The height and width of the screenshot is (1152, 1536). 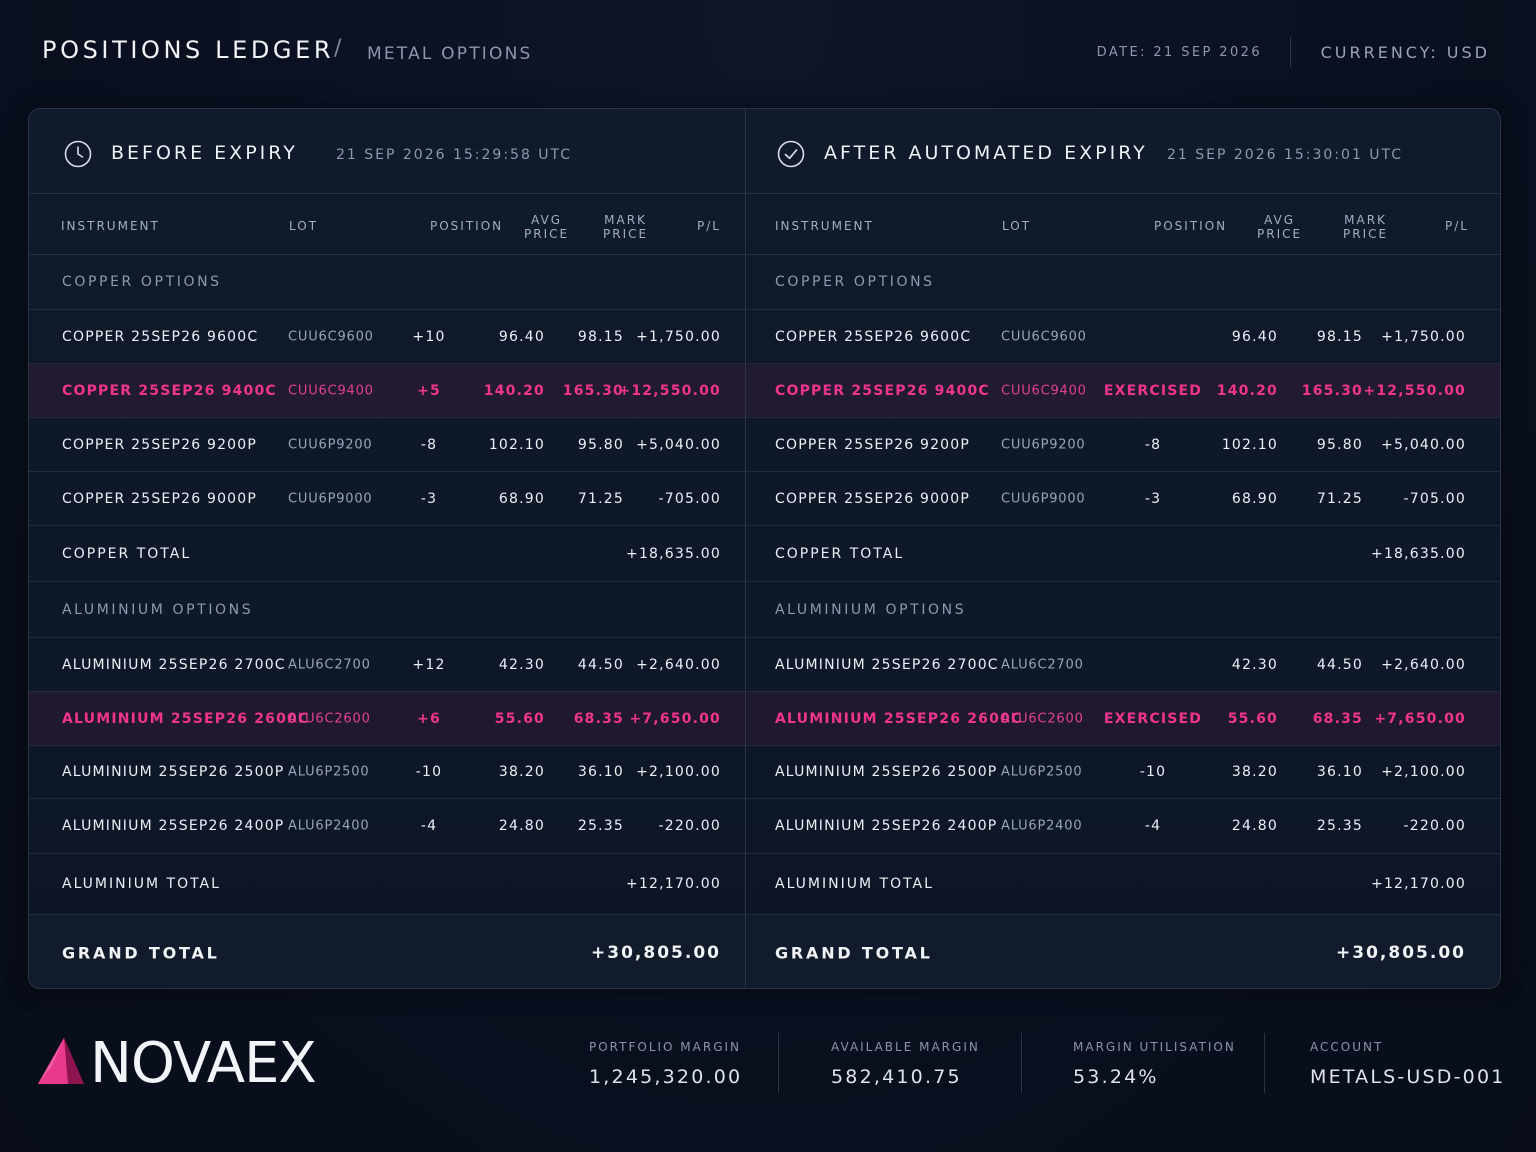 What do you see at coordinates (1365, 220) in the screenshot?
I see `column-header-mark-line1: MARK` at bounding box center [1365, 220].